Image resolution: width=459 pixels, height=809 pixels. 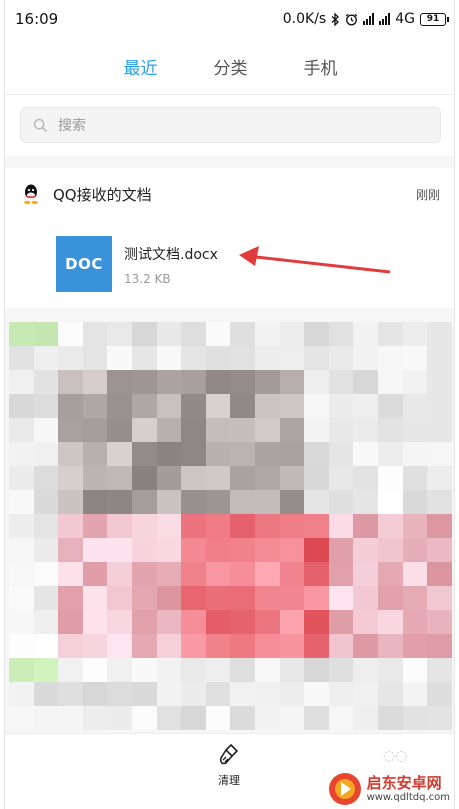 What do you see at coordinates (405, 19) in the screenshot?
I see `network-type: 4G` at bounding box center [405, 19].